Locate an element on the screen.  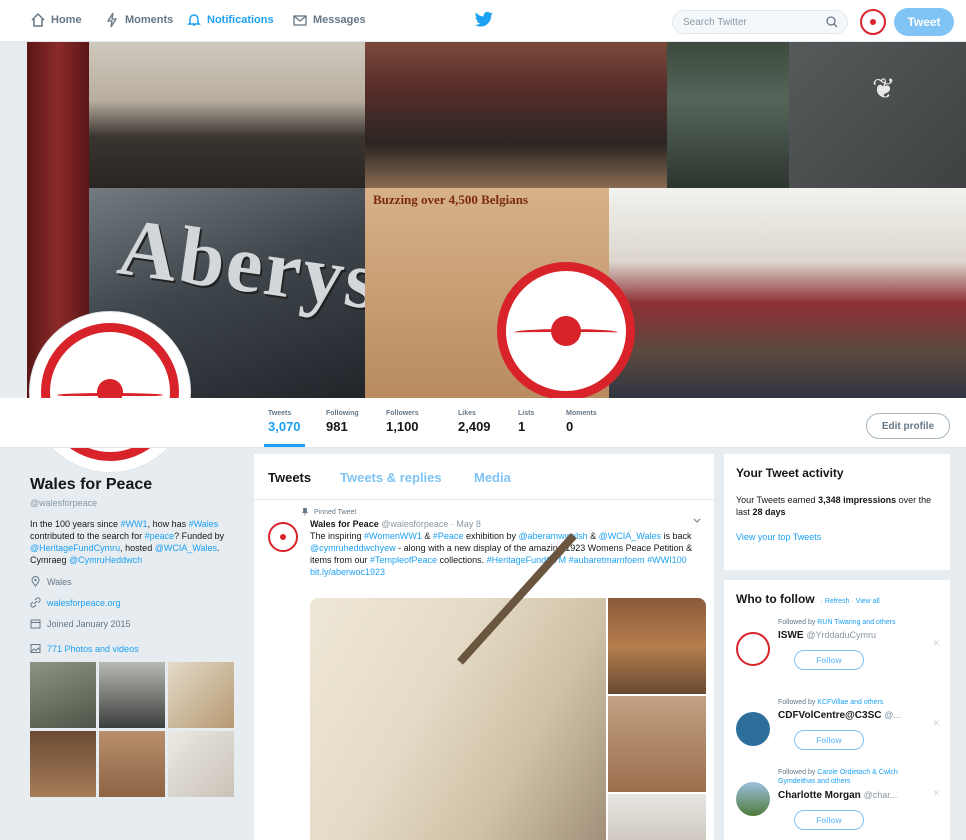
bio-text: , how has is located at coordinates (168, 524).